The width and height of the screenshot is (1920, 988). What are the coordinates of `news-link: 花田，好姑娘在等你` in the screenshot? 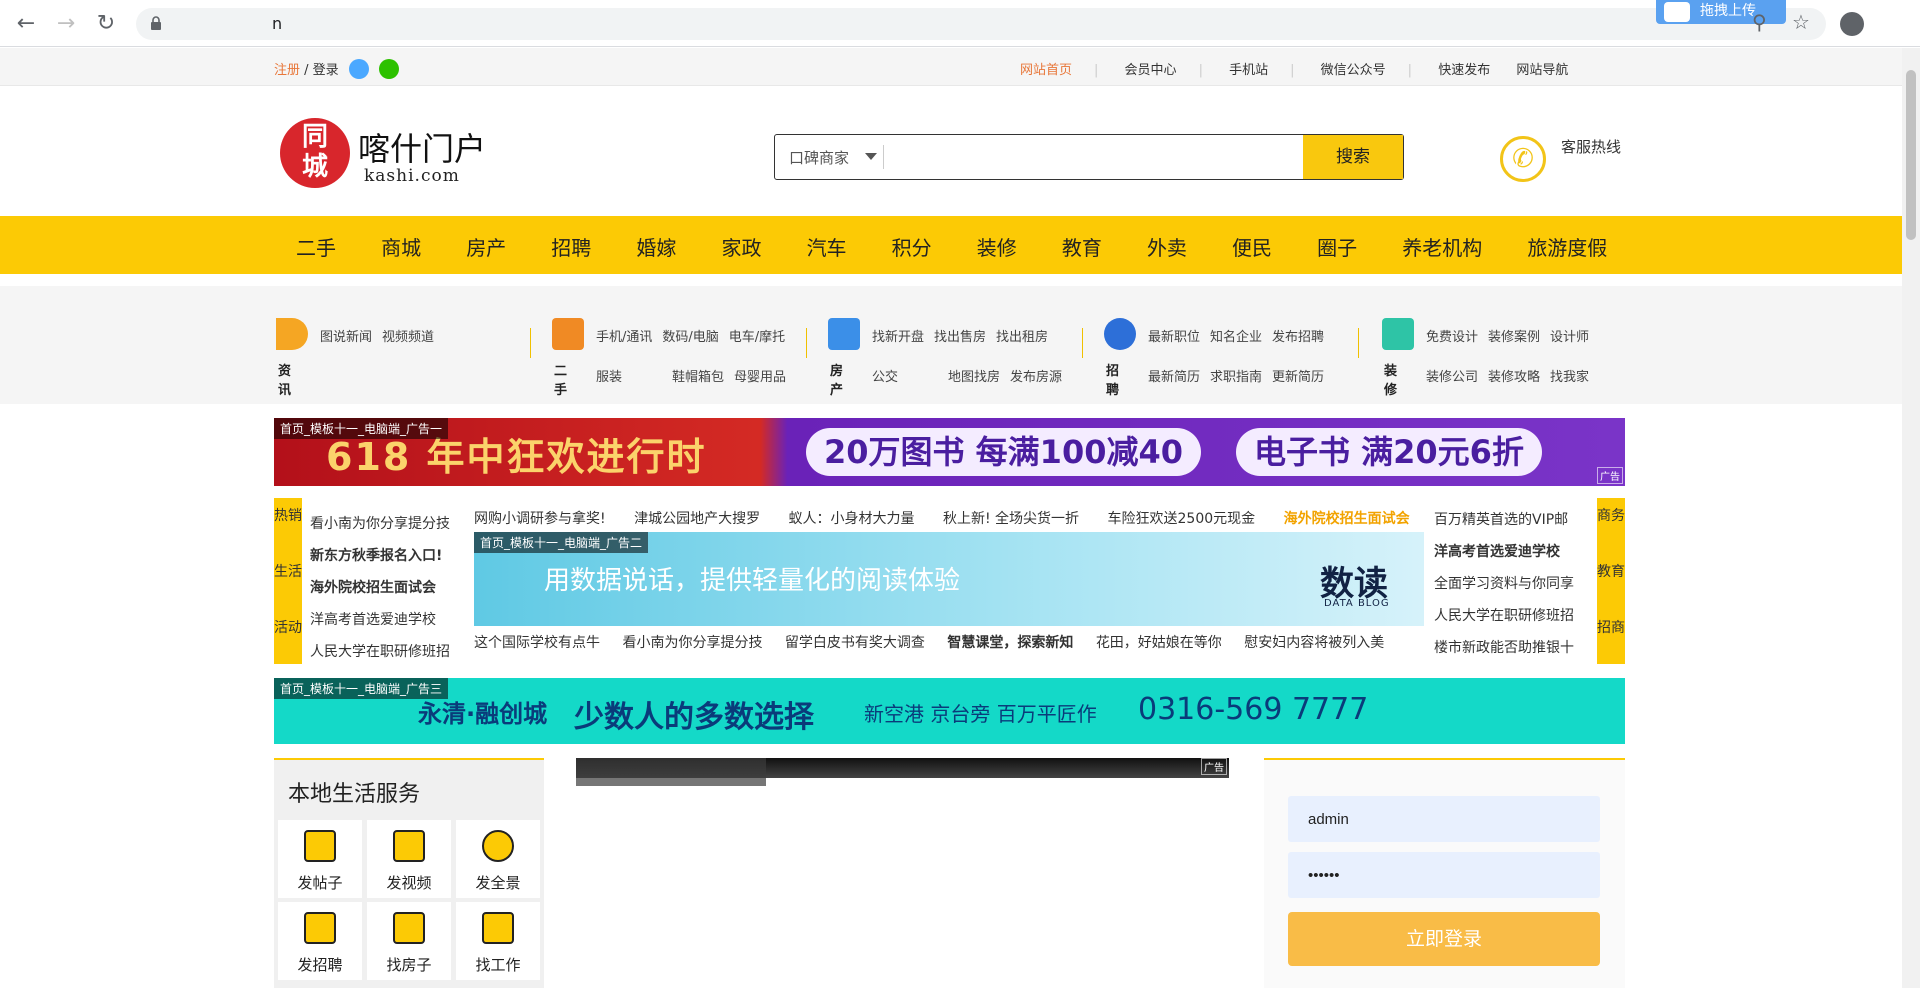 It's located at (1159, 643).